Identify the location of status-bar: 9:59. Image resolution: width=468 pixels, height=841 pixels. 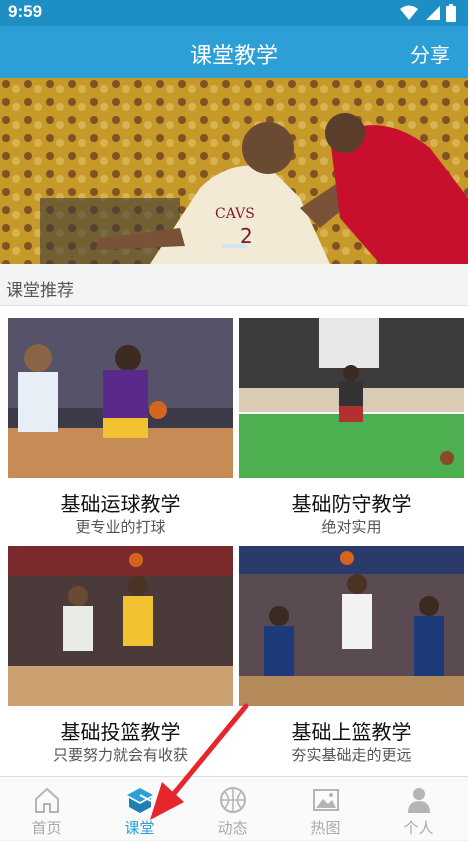
(234, 13).